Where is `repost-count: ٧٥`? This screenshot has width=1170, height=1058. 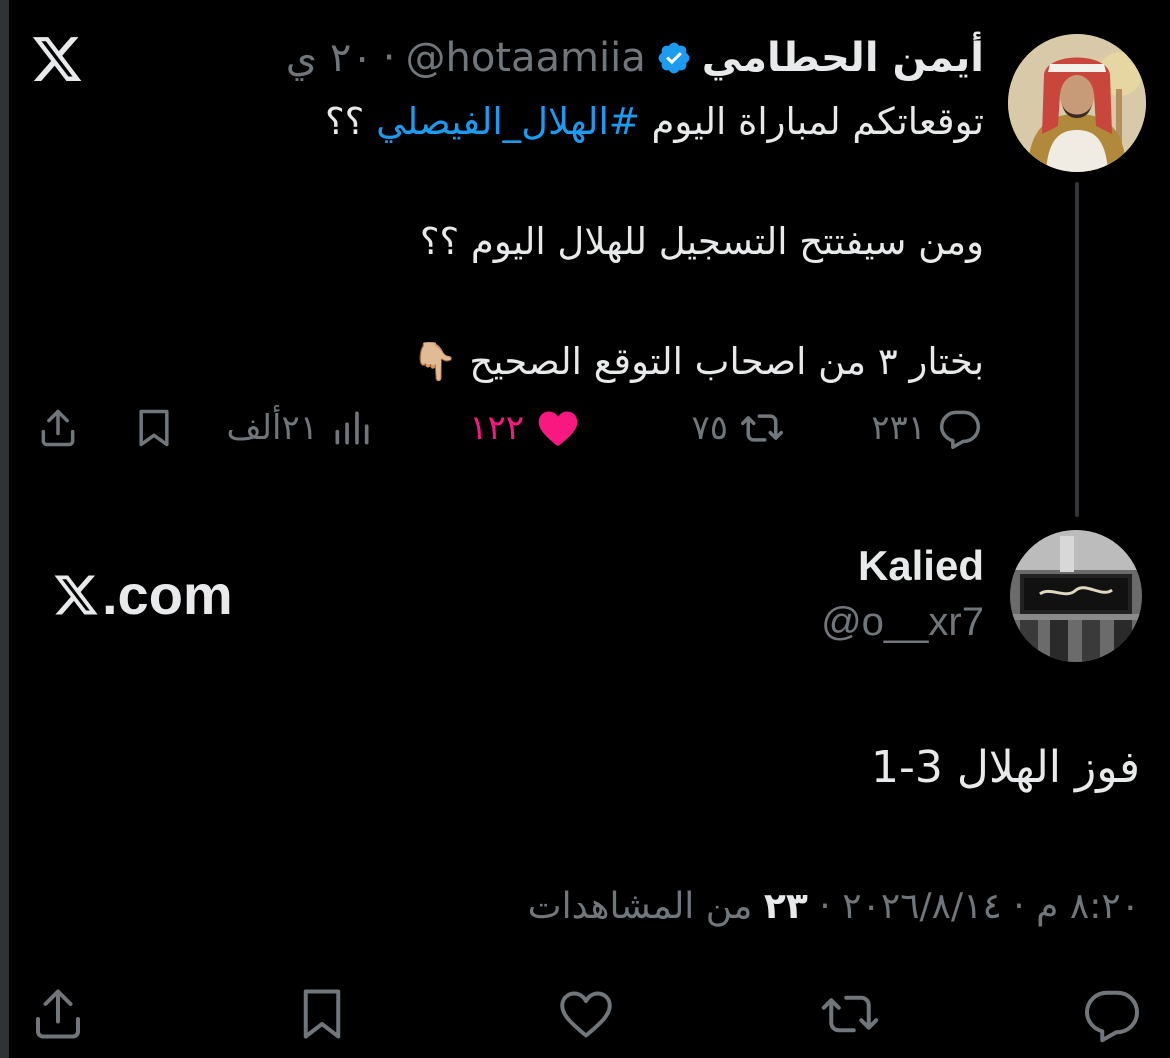
repost-count: ٧٥ is located at coordinates (709, 428).